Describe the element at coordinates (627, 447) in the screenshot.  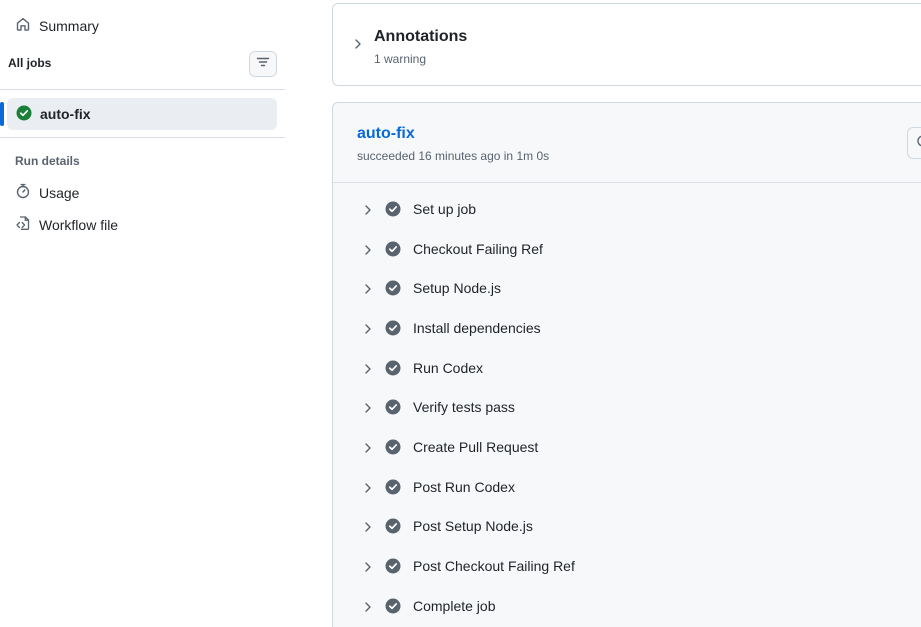
I see `step-row: Create Pull Request` at that location.